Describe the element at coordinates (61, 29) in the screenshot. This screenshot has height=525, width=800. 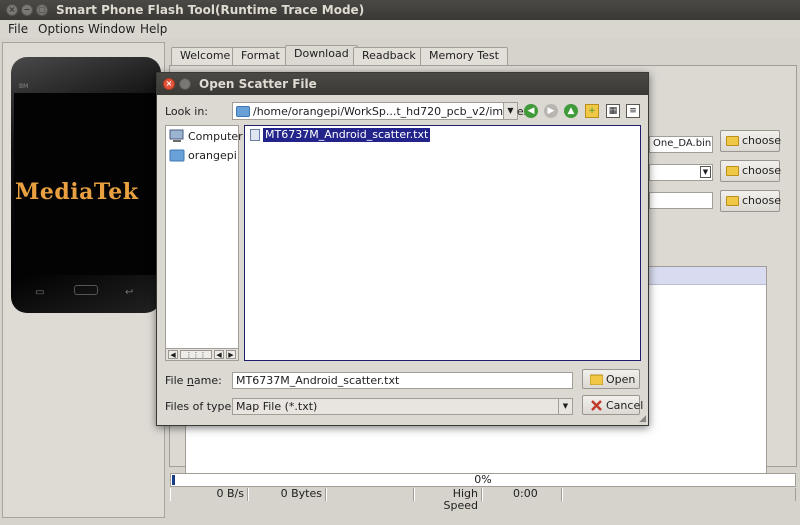
I see `menu-options: Options` at that location.